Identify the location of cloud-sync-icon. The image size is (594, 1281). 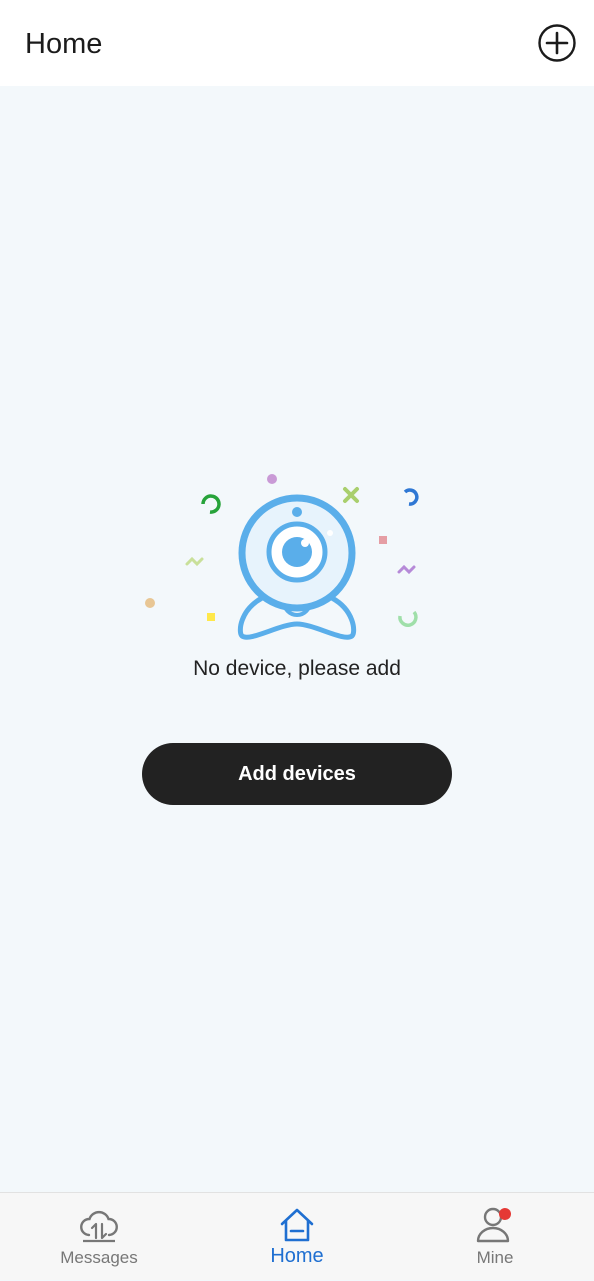
(99, 1225).